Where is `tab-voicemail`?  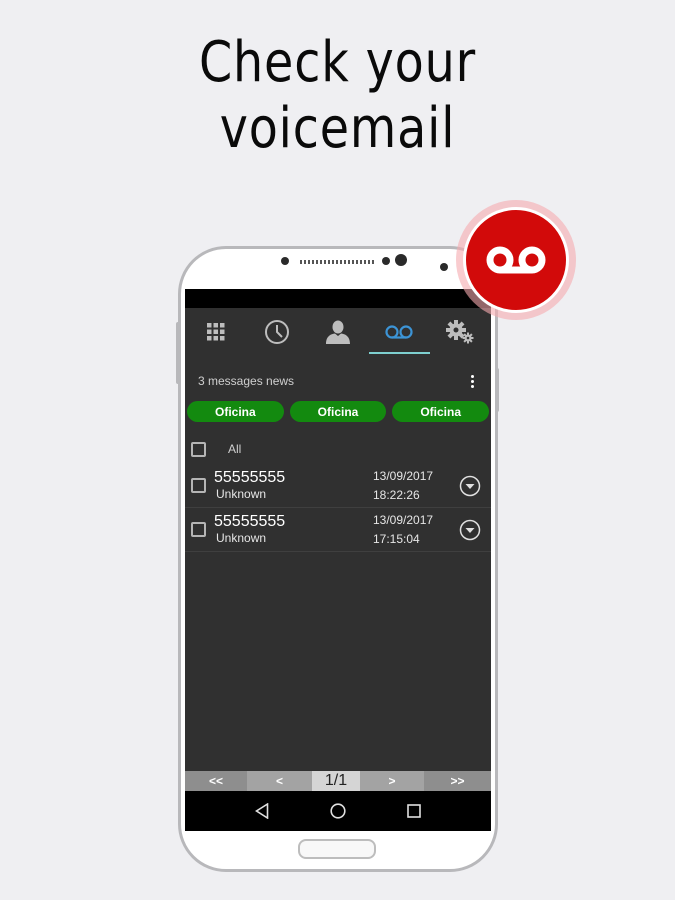
tab-voicemail is located at coordinates (399, 332).